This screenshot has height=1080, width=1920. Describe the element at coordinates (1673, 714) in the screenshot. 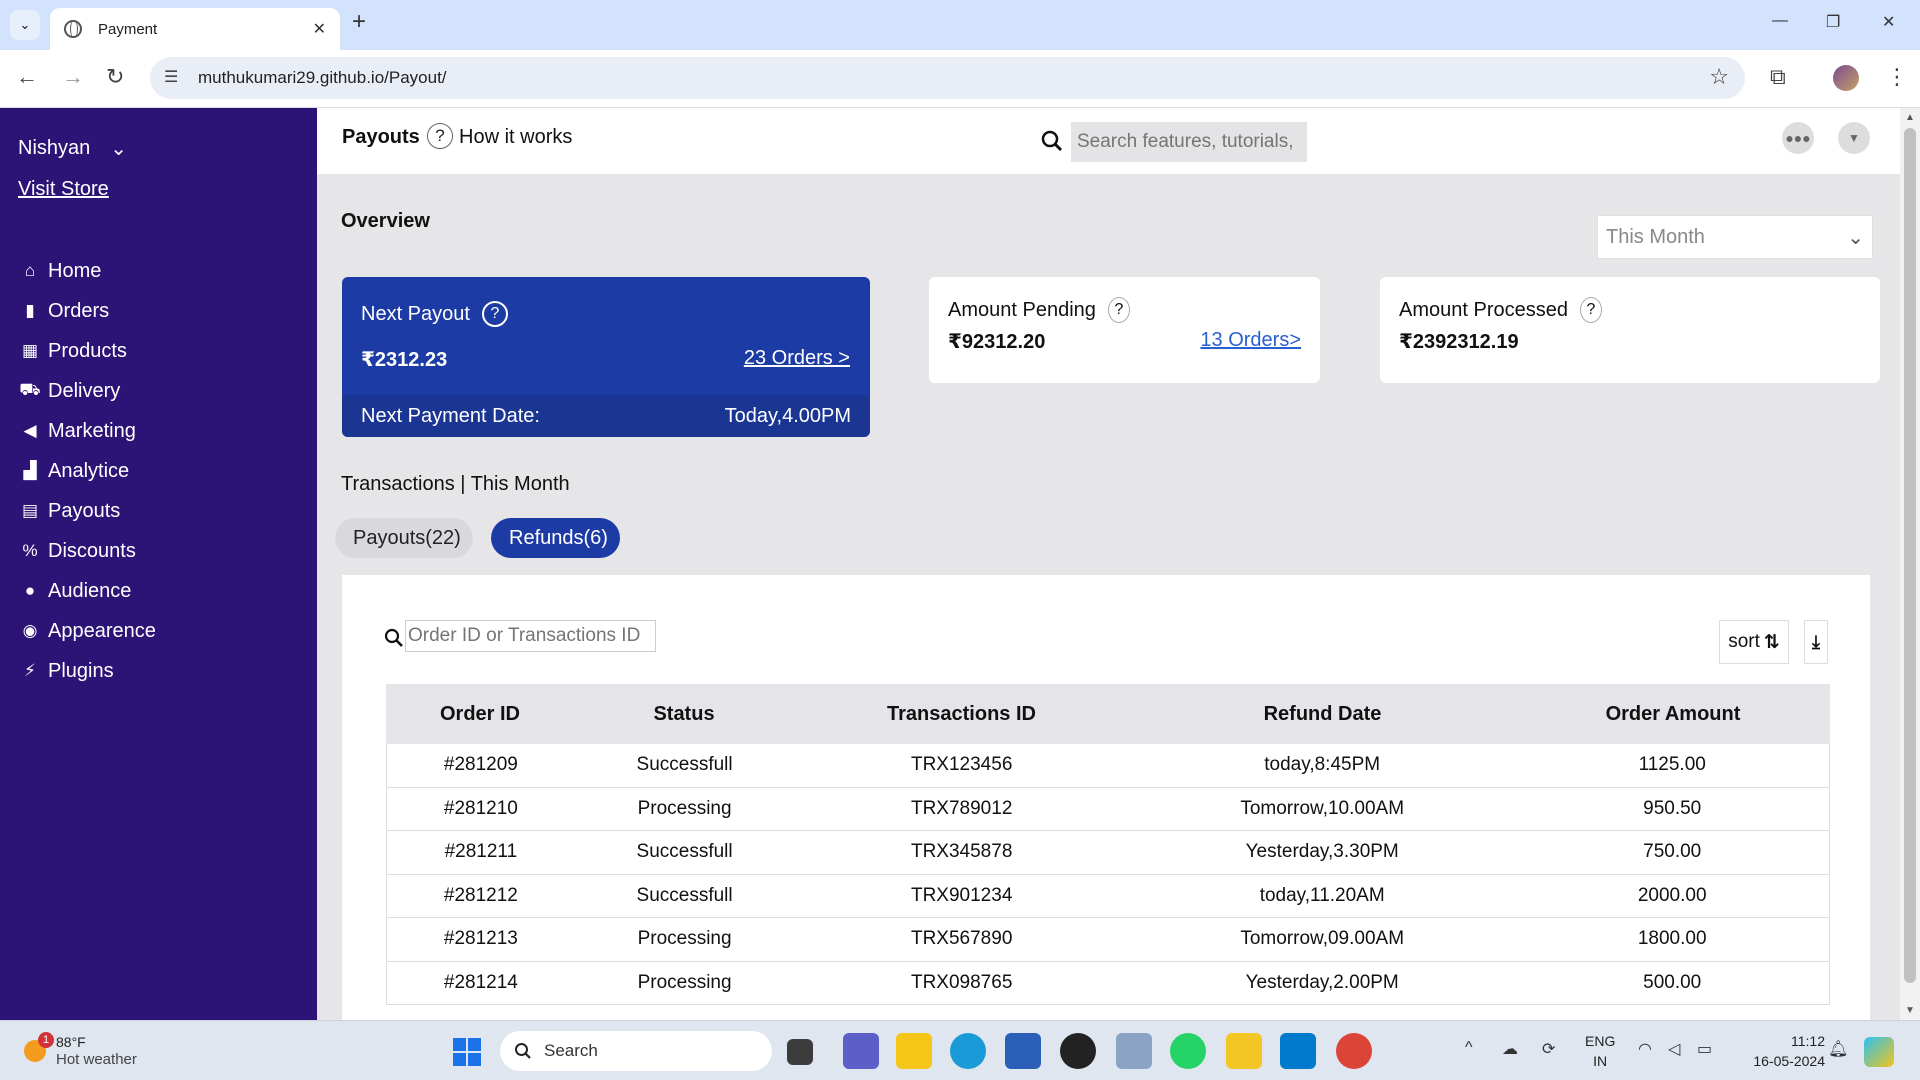

I see `column-header: Order Amount` at that location.